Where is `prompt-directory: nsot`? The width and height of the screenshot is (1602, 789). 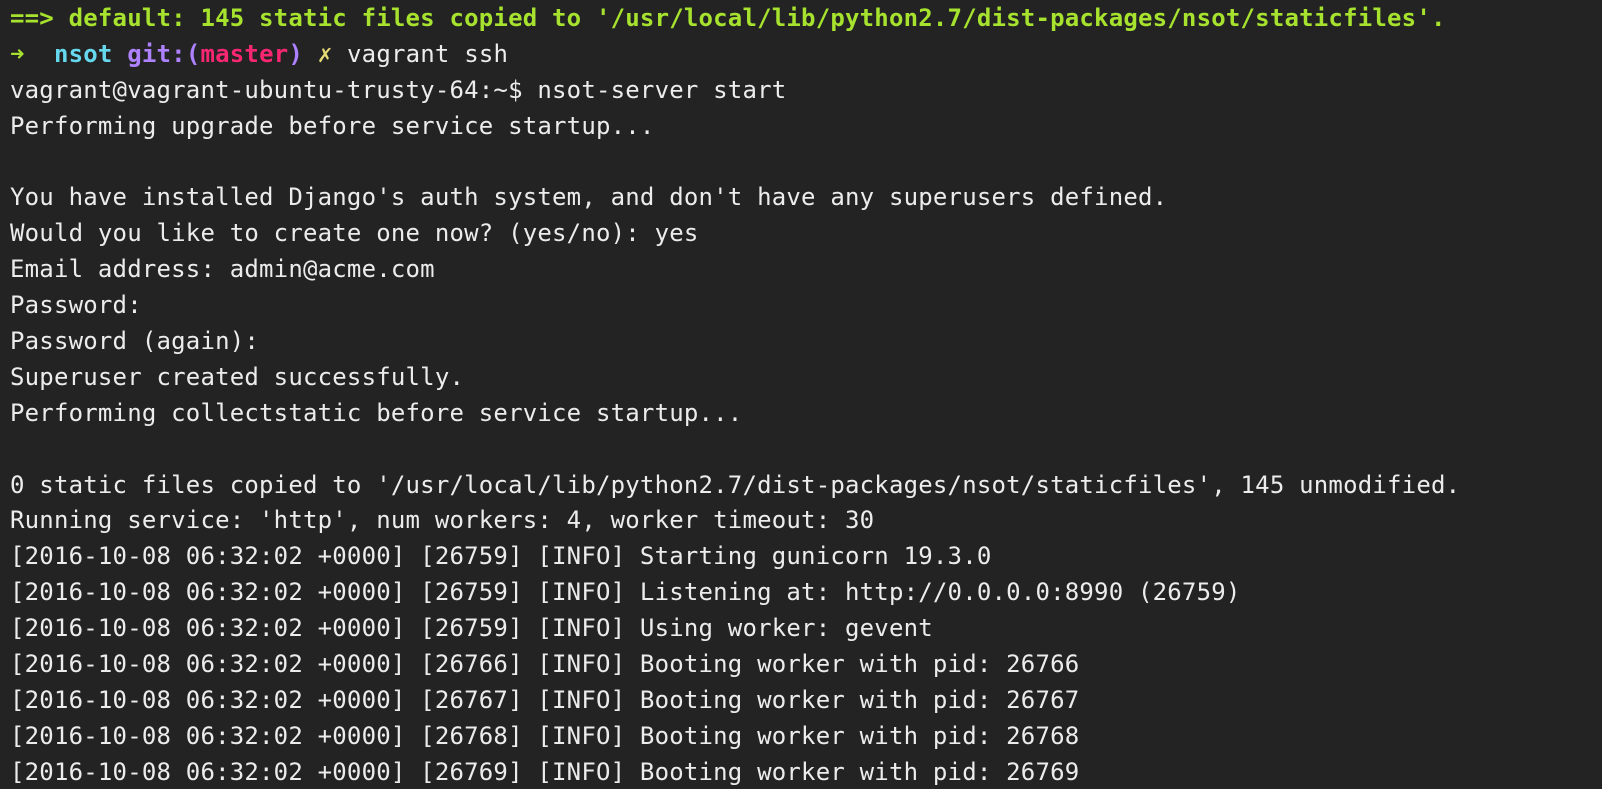
prompt-directory: nsot is located at coordinates (83, 53).